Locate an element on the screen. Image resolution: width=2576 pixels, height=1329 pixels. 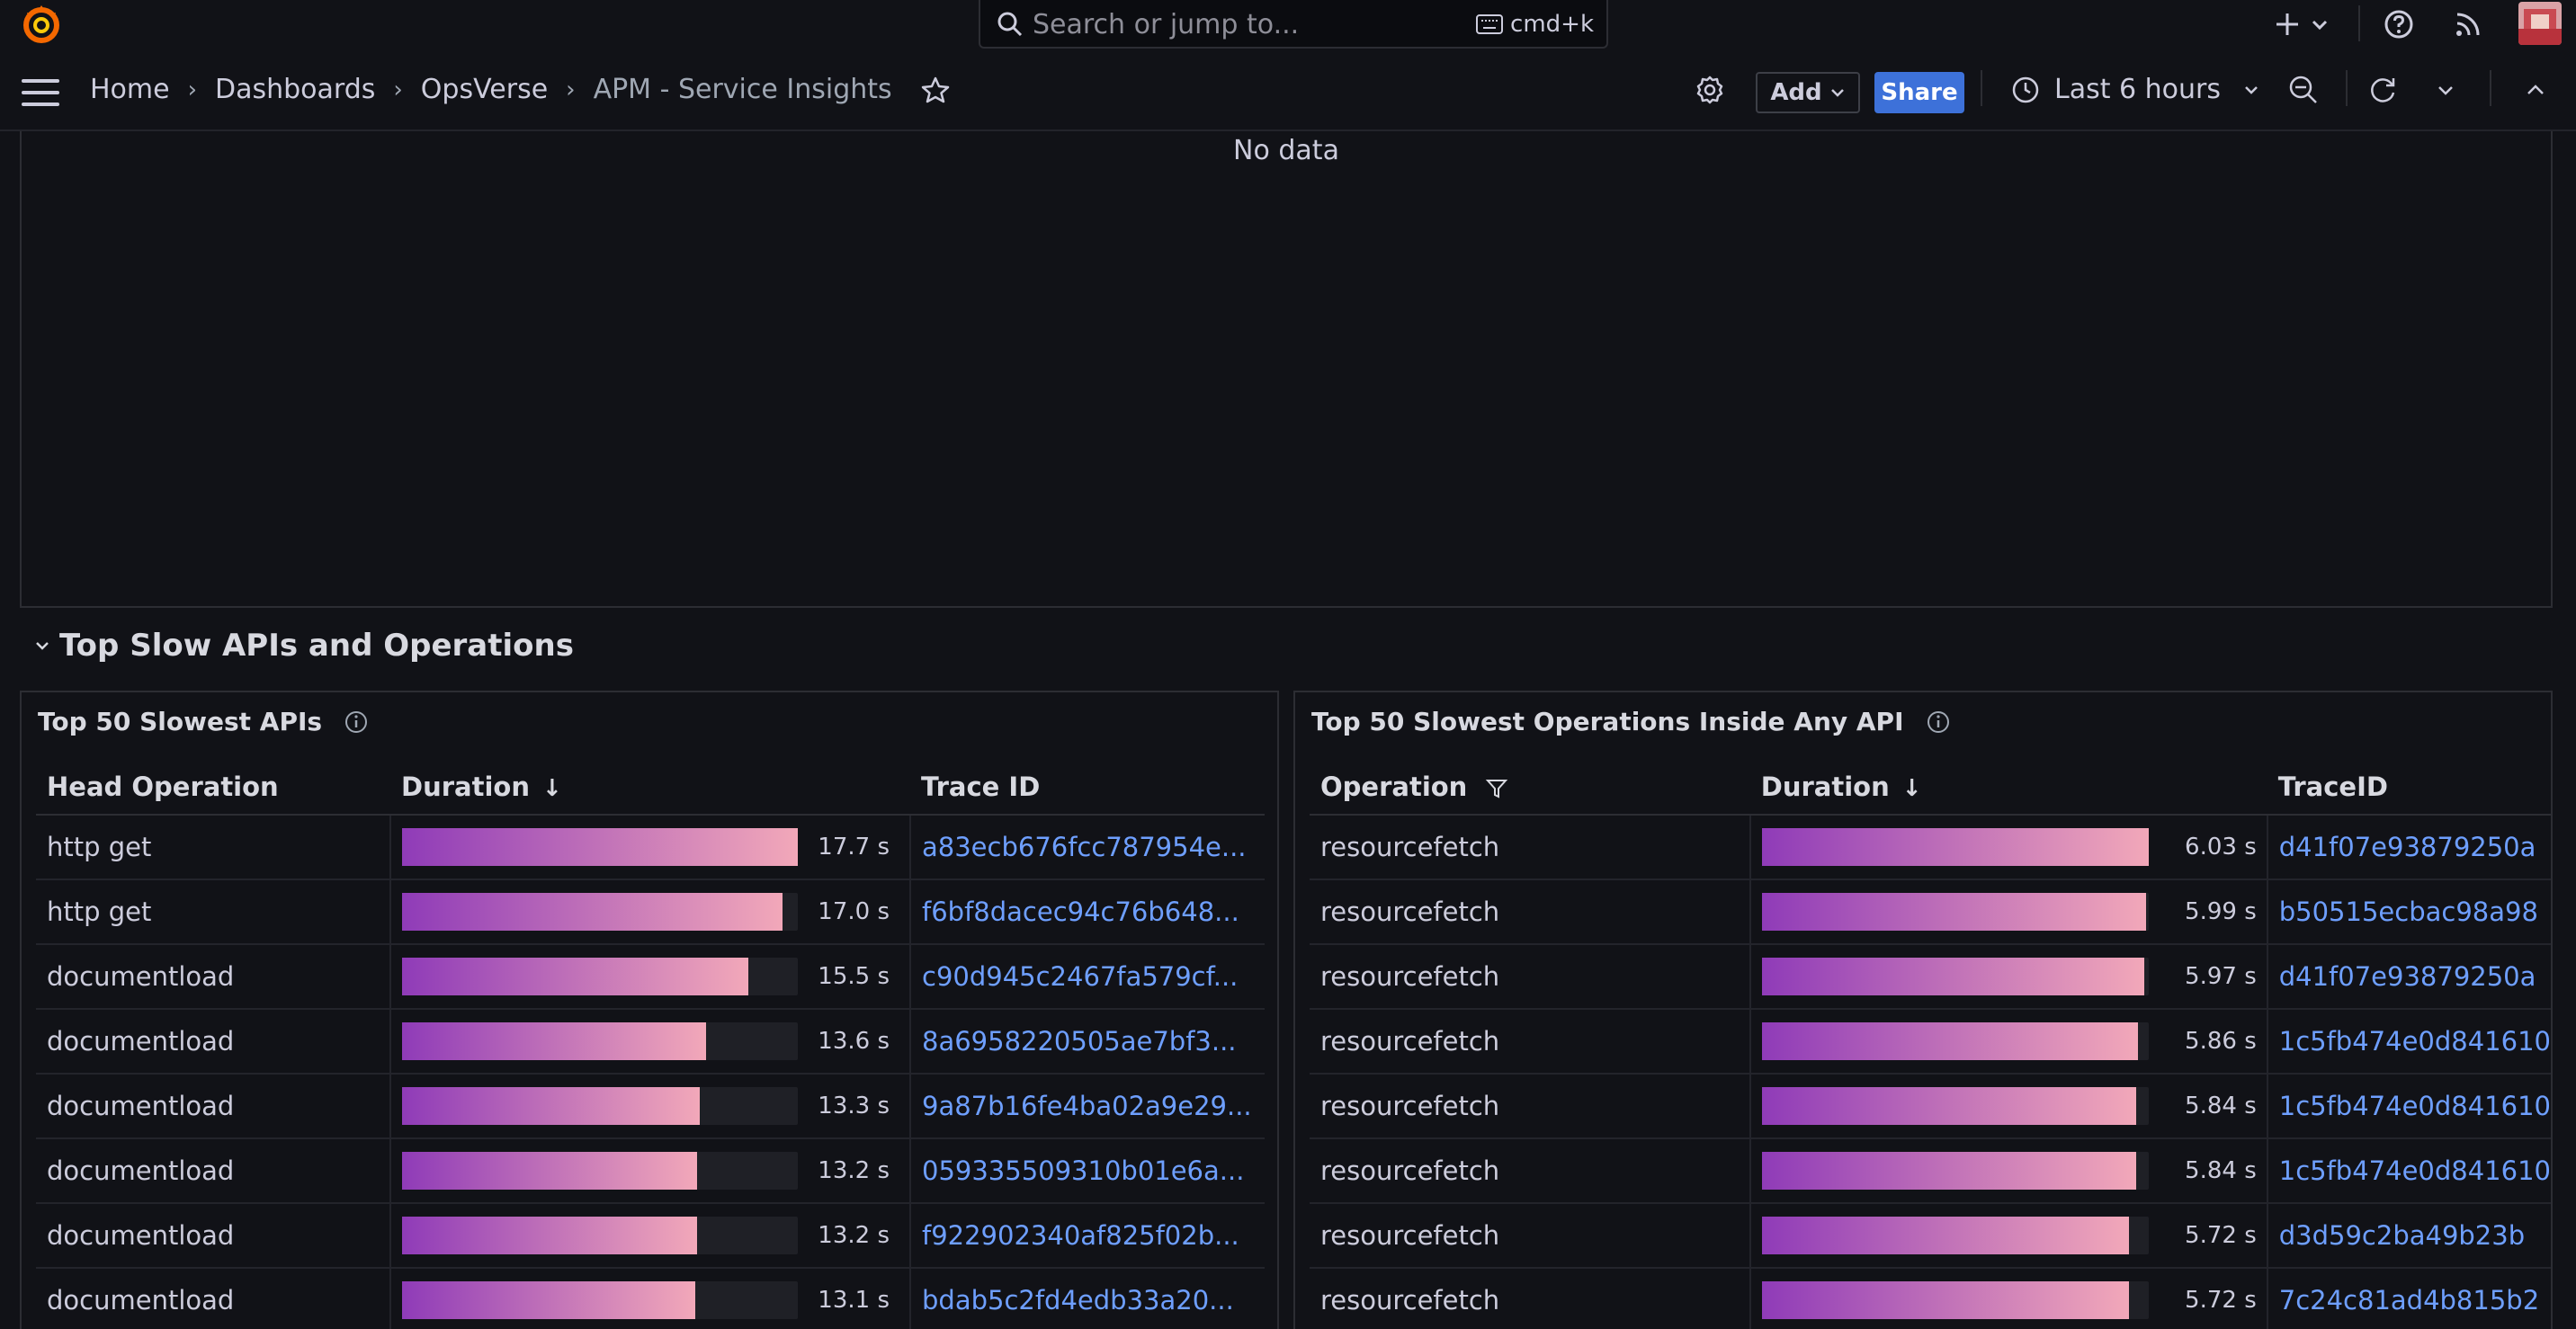
help-button is located at coordinates (2399, 25).